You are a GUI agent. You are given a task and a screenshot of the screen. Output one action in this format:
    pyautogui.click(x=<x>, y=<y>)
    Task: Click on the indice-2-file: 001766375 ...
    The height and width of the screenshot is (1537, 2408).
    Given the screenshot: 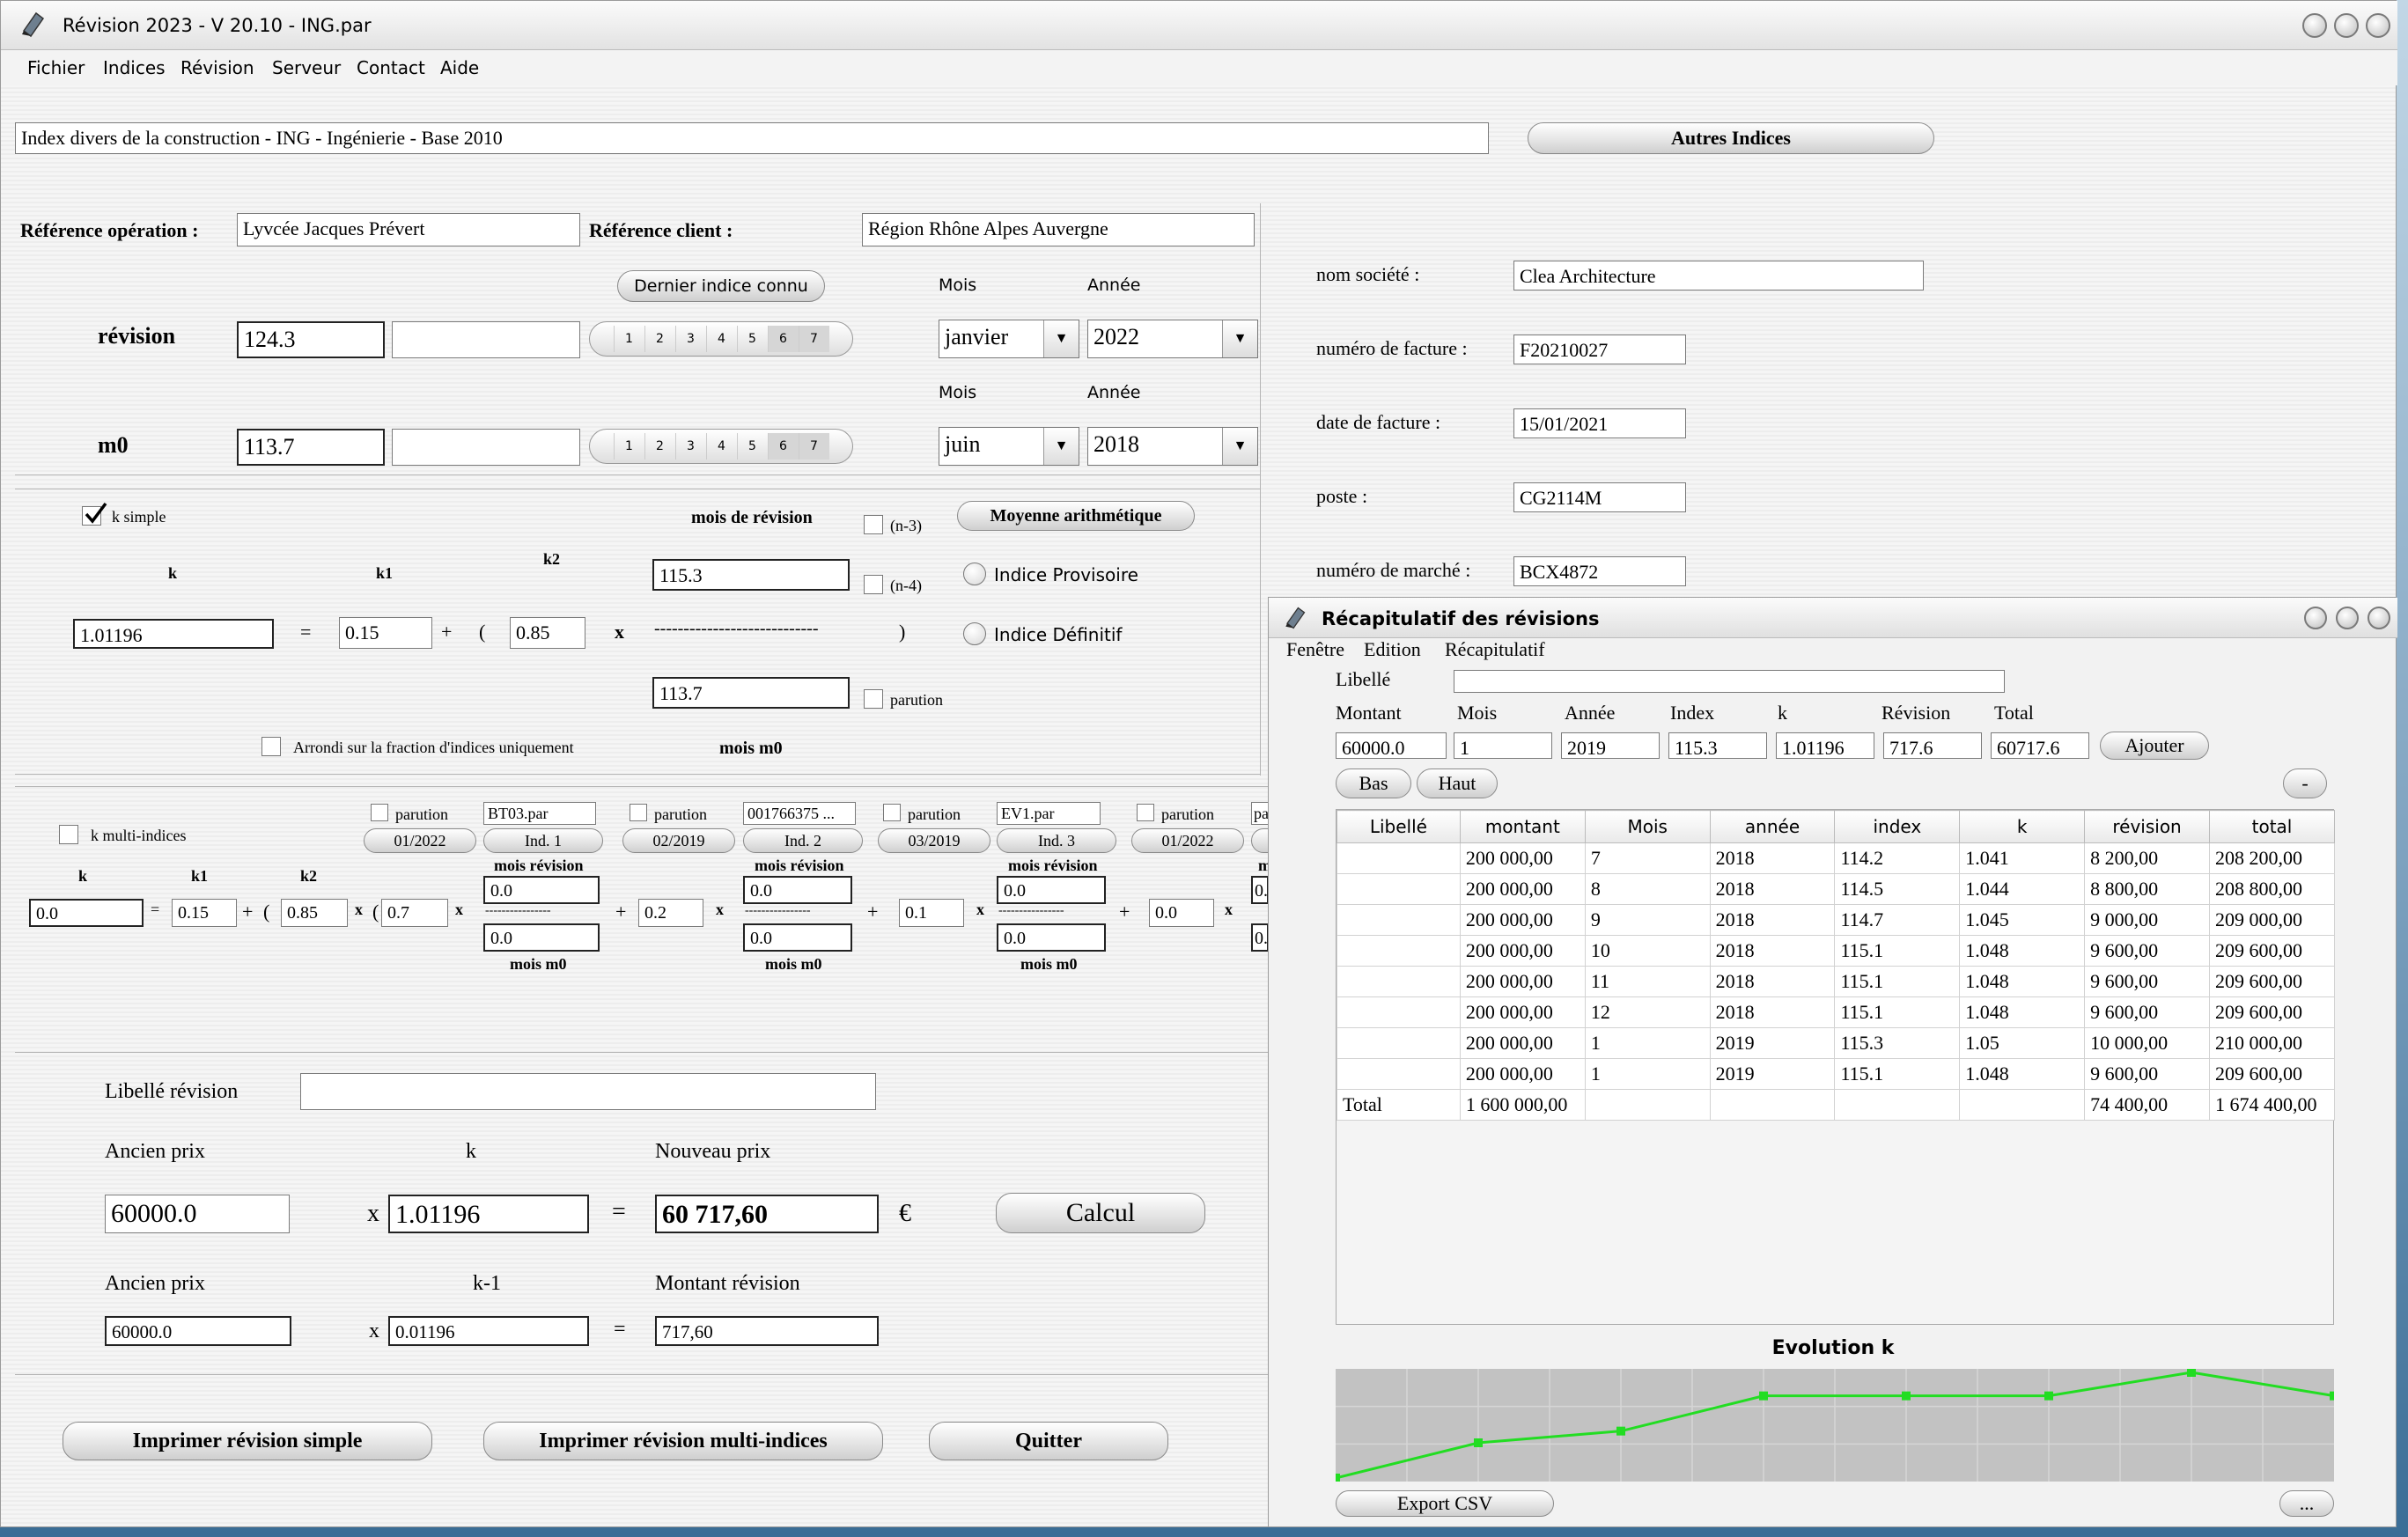 What is the action you would take?
    pyautogui.click(x=799, y=813)
    